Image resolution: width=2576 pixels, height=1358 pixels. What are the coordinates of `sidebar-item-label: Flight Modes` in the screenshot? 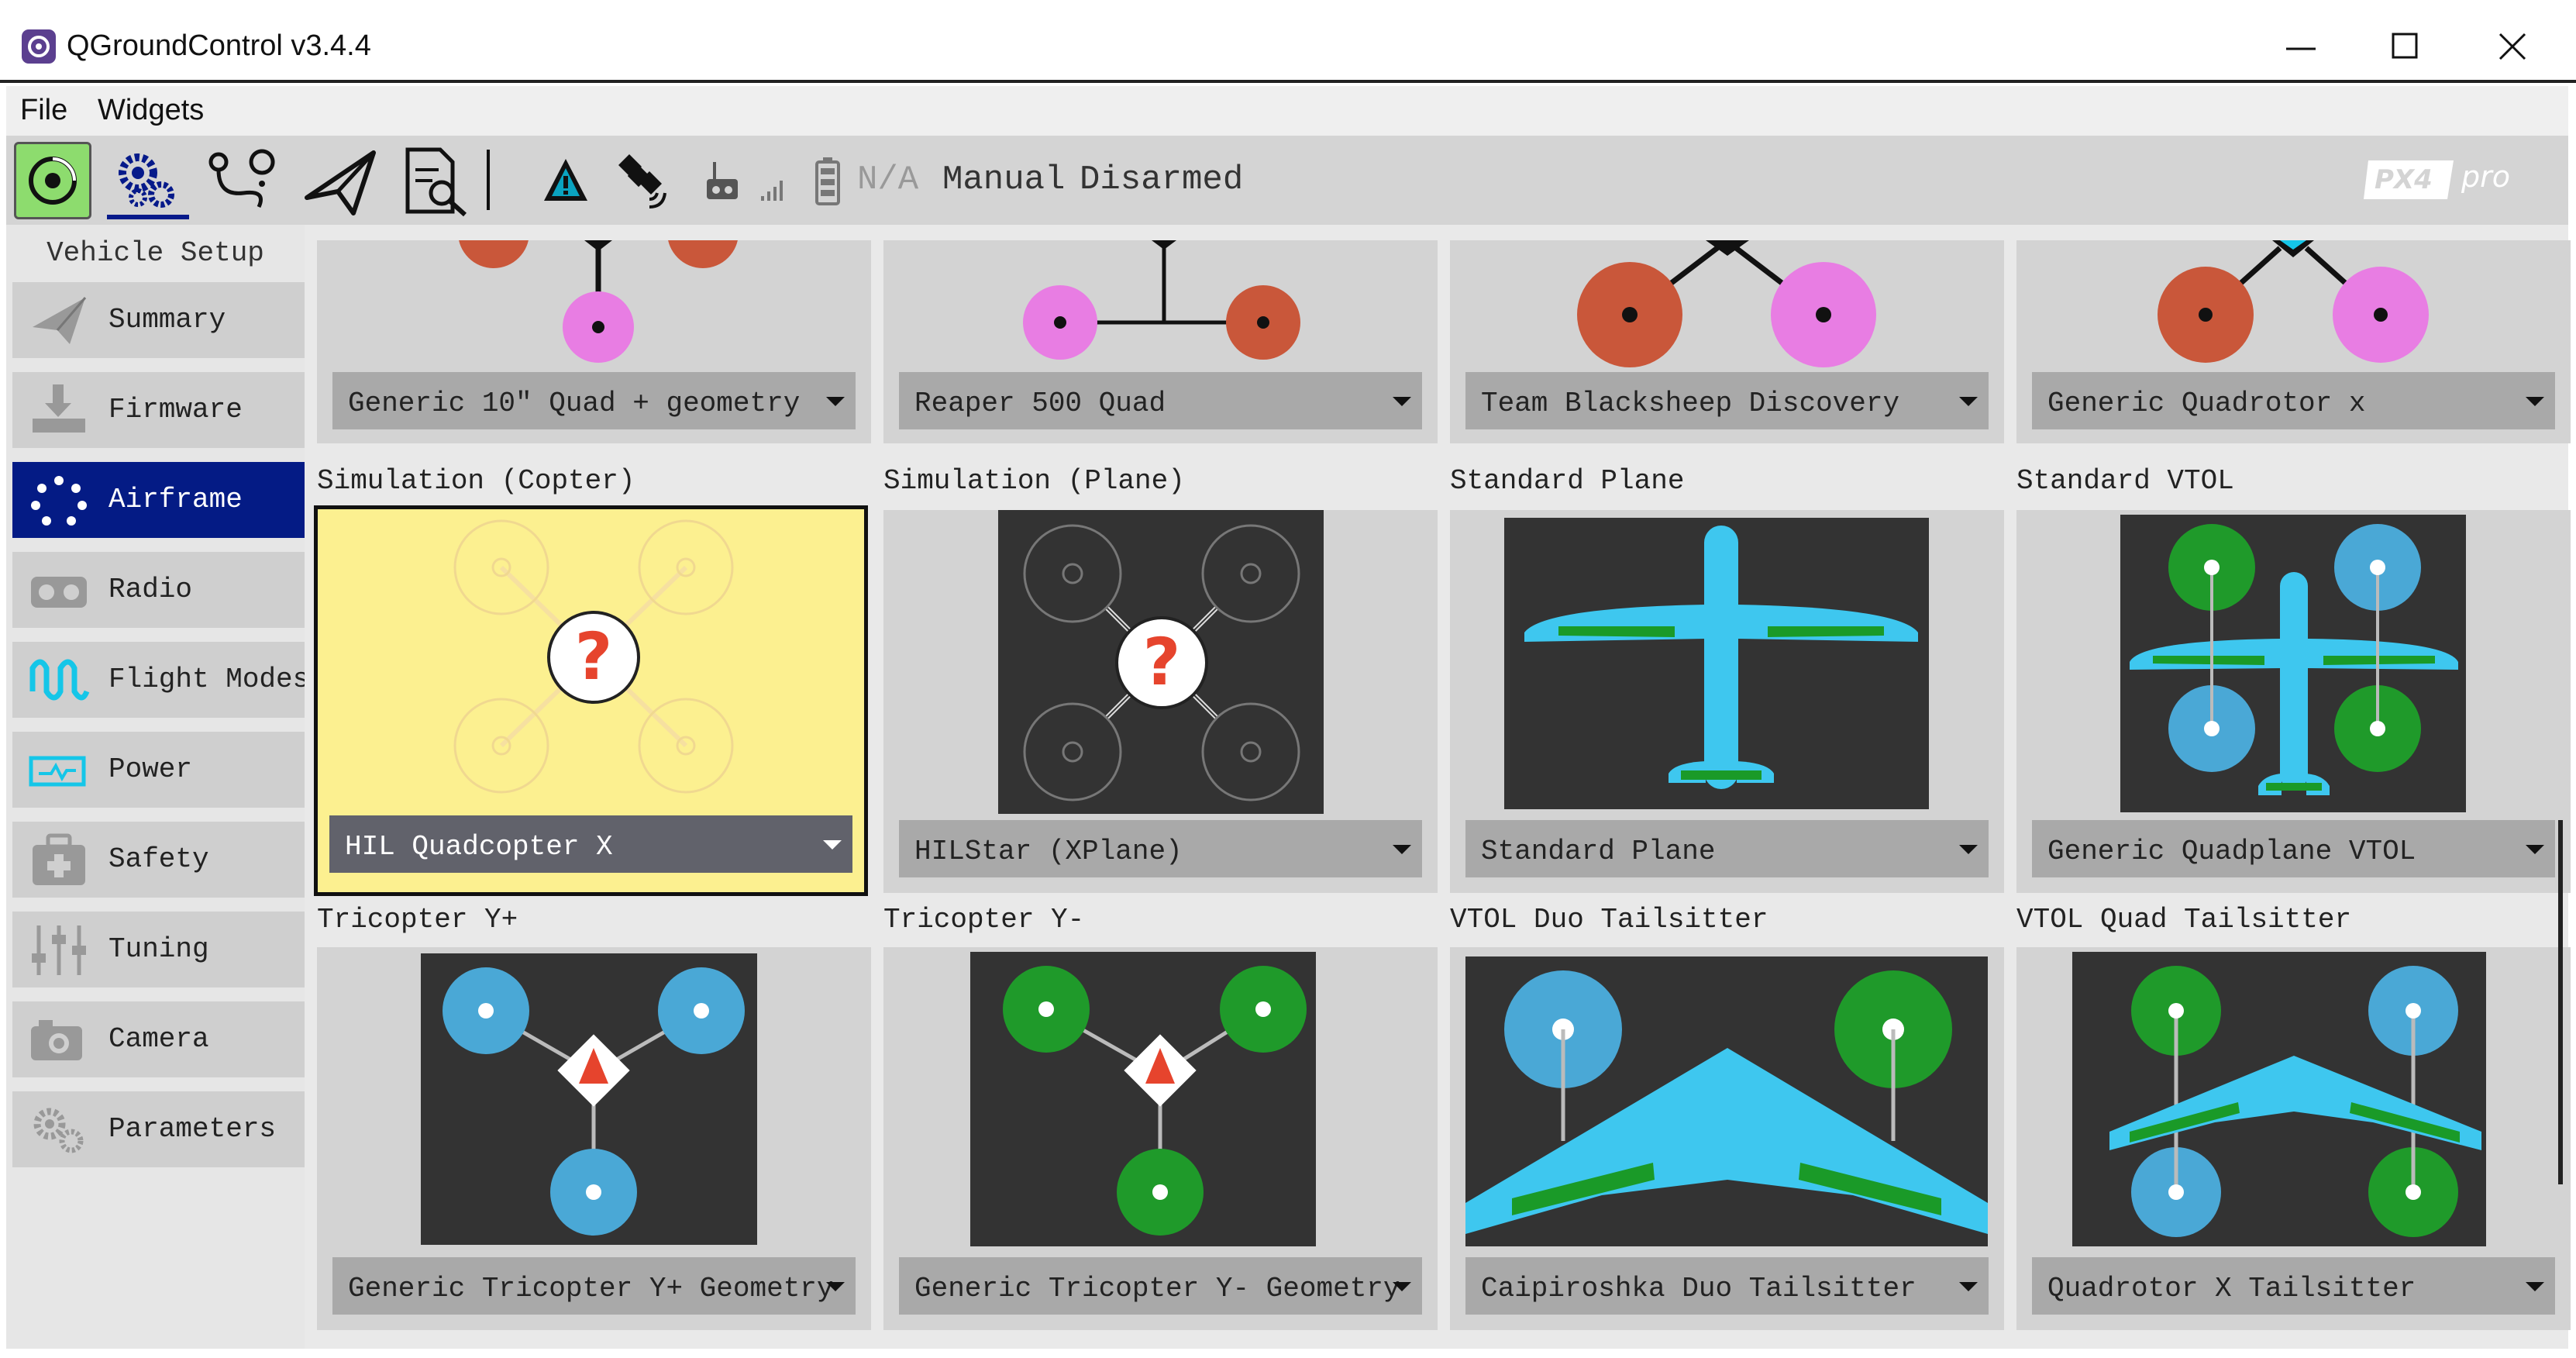 It's located at (209, 679).